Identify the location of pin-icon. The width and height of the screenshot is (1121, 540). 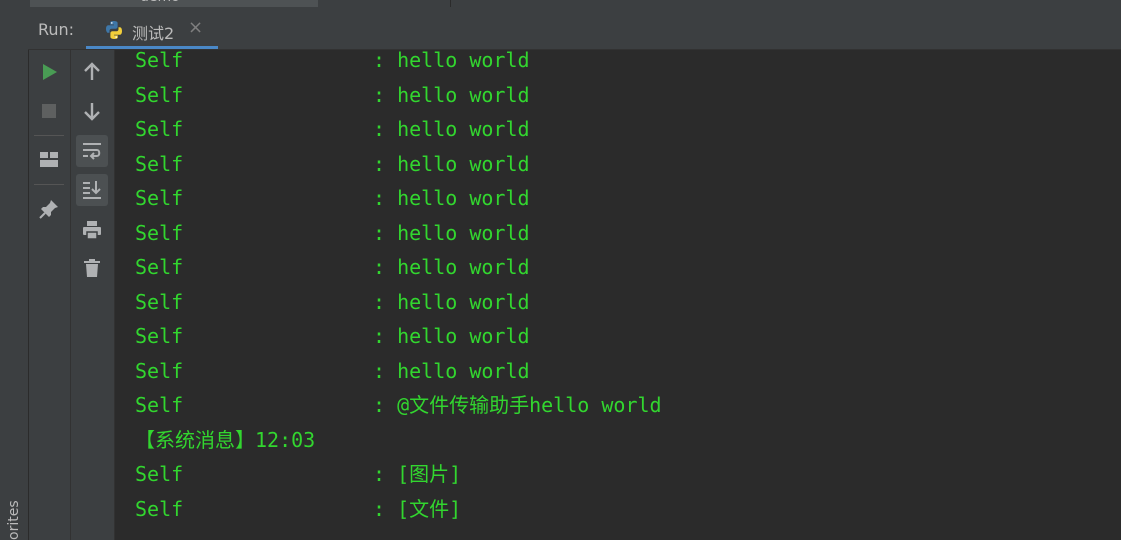
(48, 209).